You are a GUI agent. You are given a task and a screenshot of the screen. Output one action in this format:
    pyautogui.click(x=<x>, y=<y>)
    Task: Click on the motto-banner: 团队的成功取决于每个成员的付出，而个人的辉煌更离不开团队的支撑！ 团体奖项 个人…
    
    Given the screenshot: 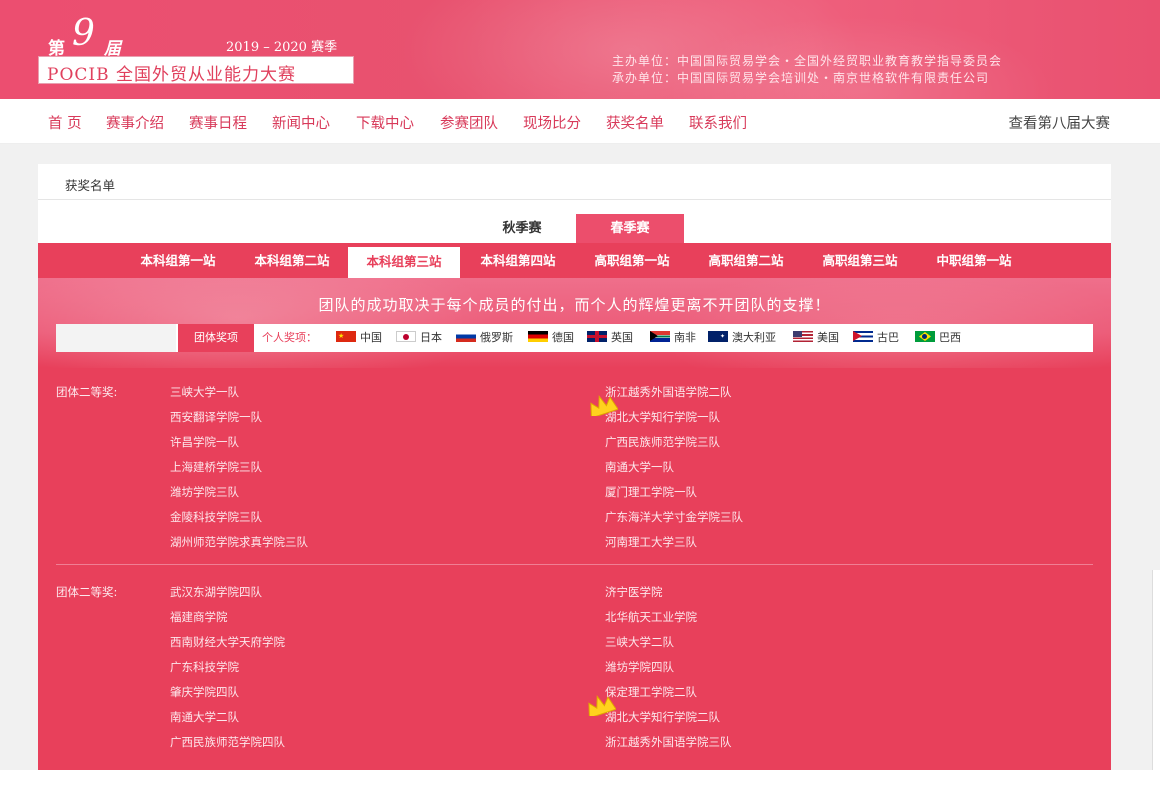 What is the action you would take?
    pyautogui.click(x=574, y=323)
    